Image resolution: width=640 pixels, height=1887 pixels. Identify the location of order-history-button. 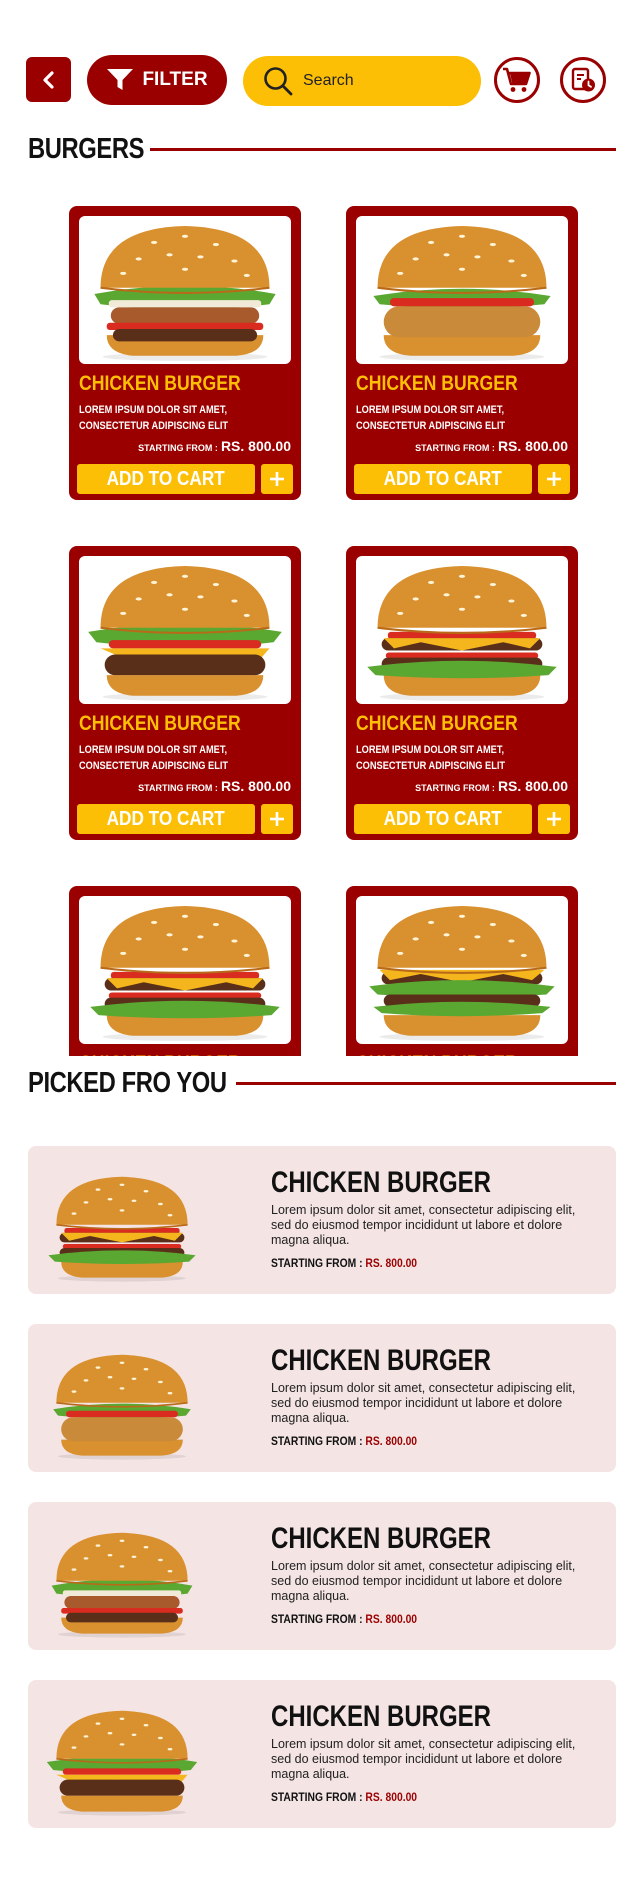
(583, 80).